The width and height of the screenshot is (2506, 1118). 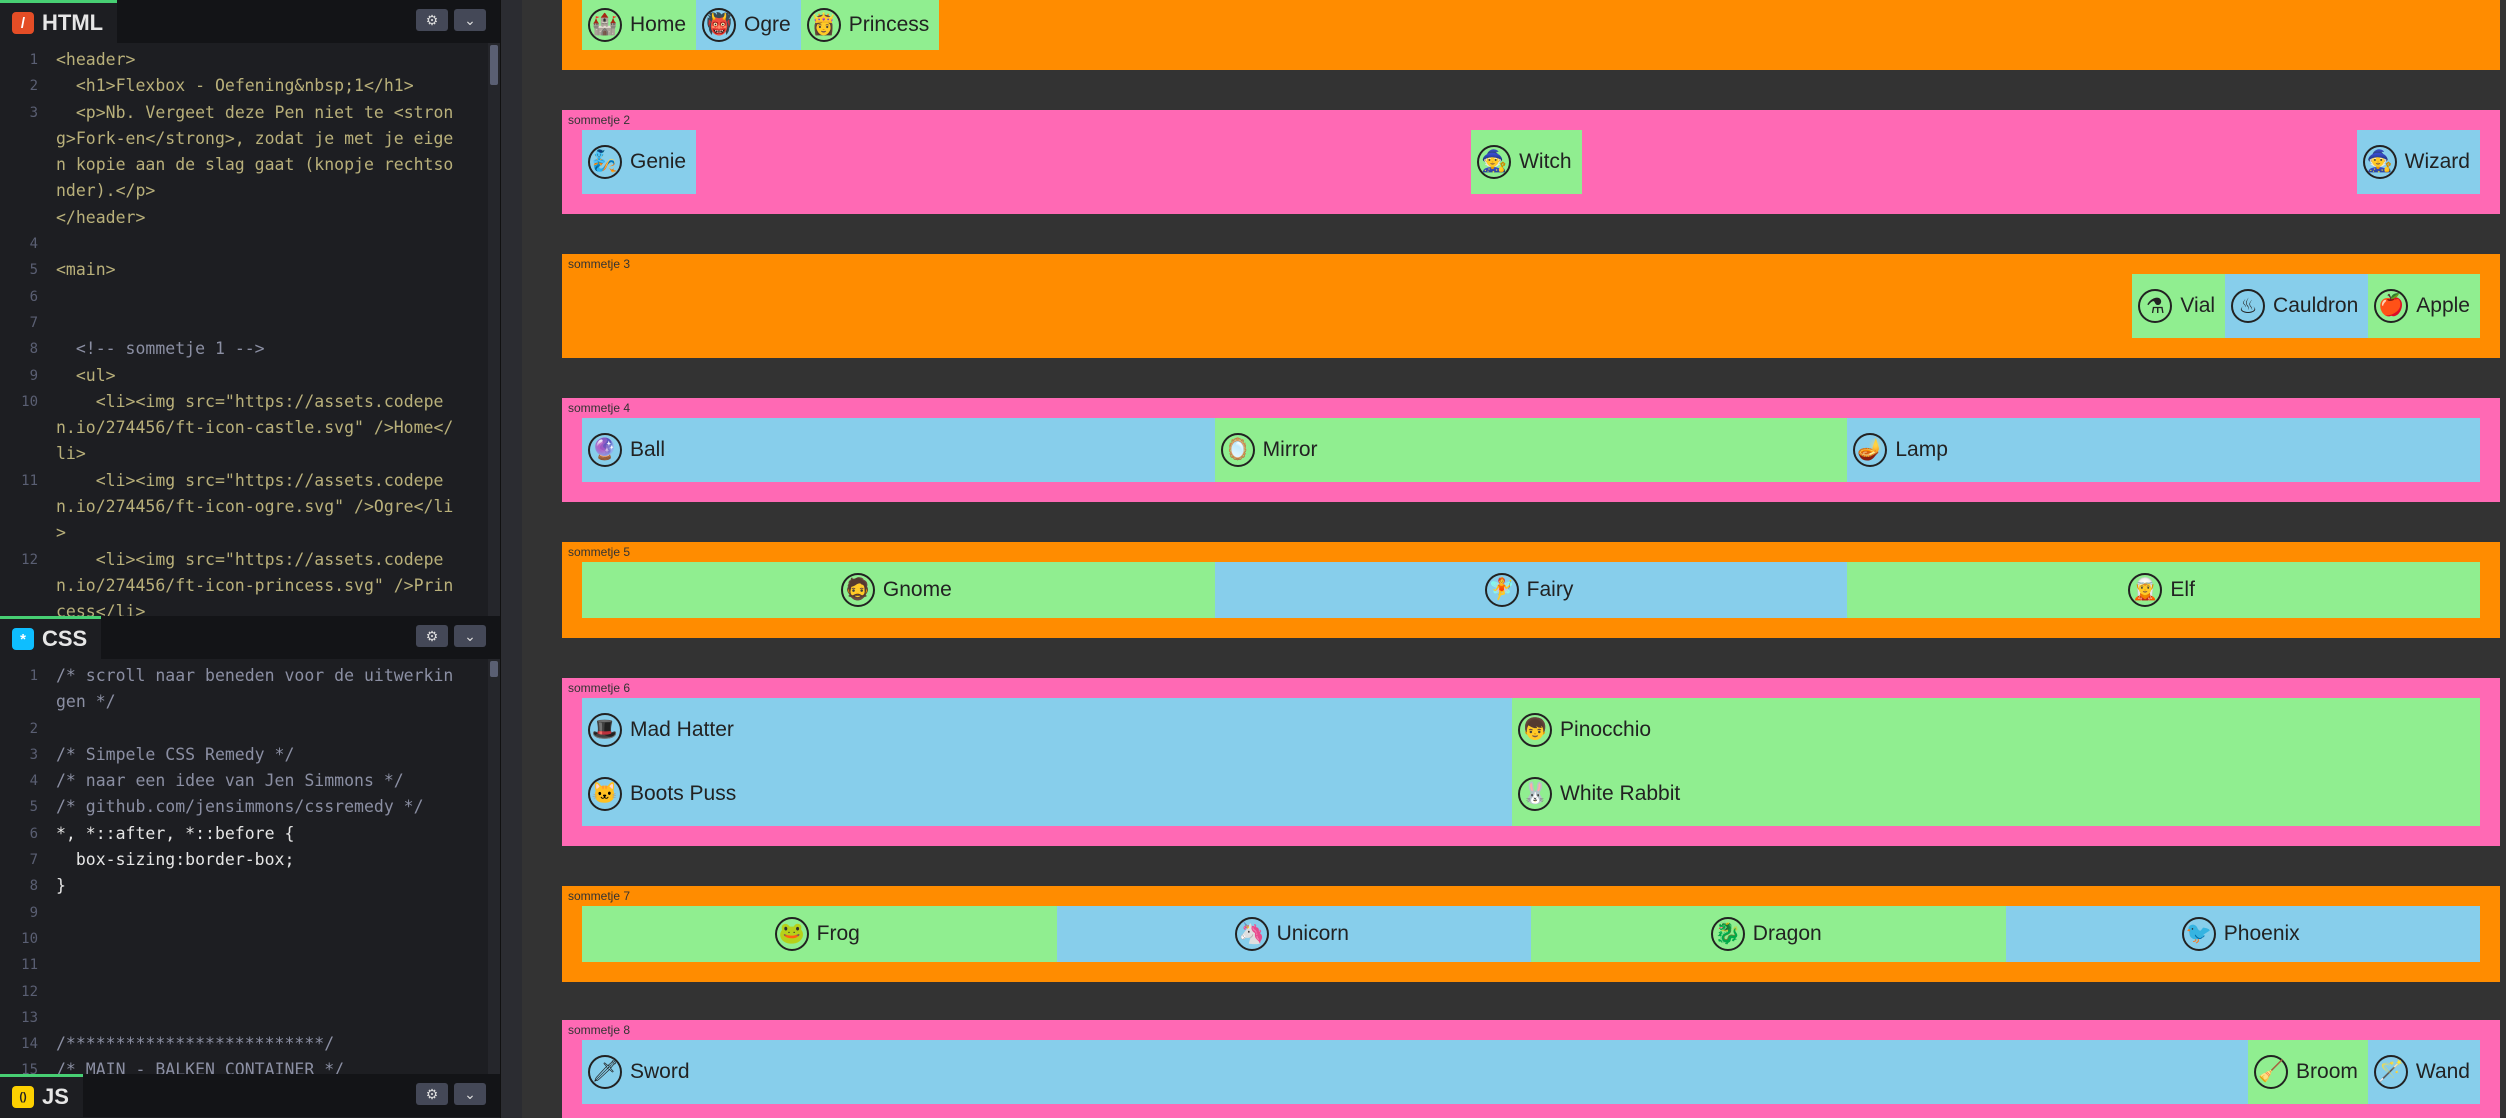 I want to click on css-settings-button: ⚙, so click(x=432, y=636).